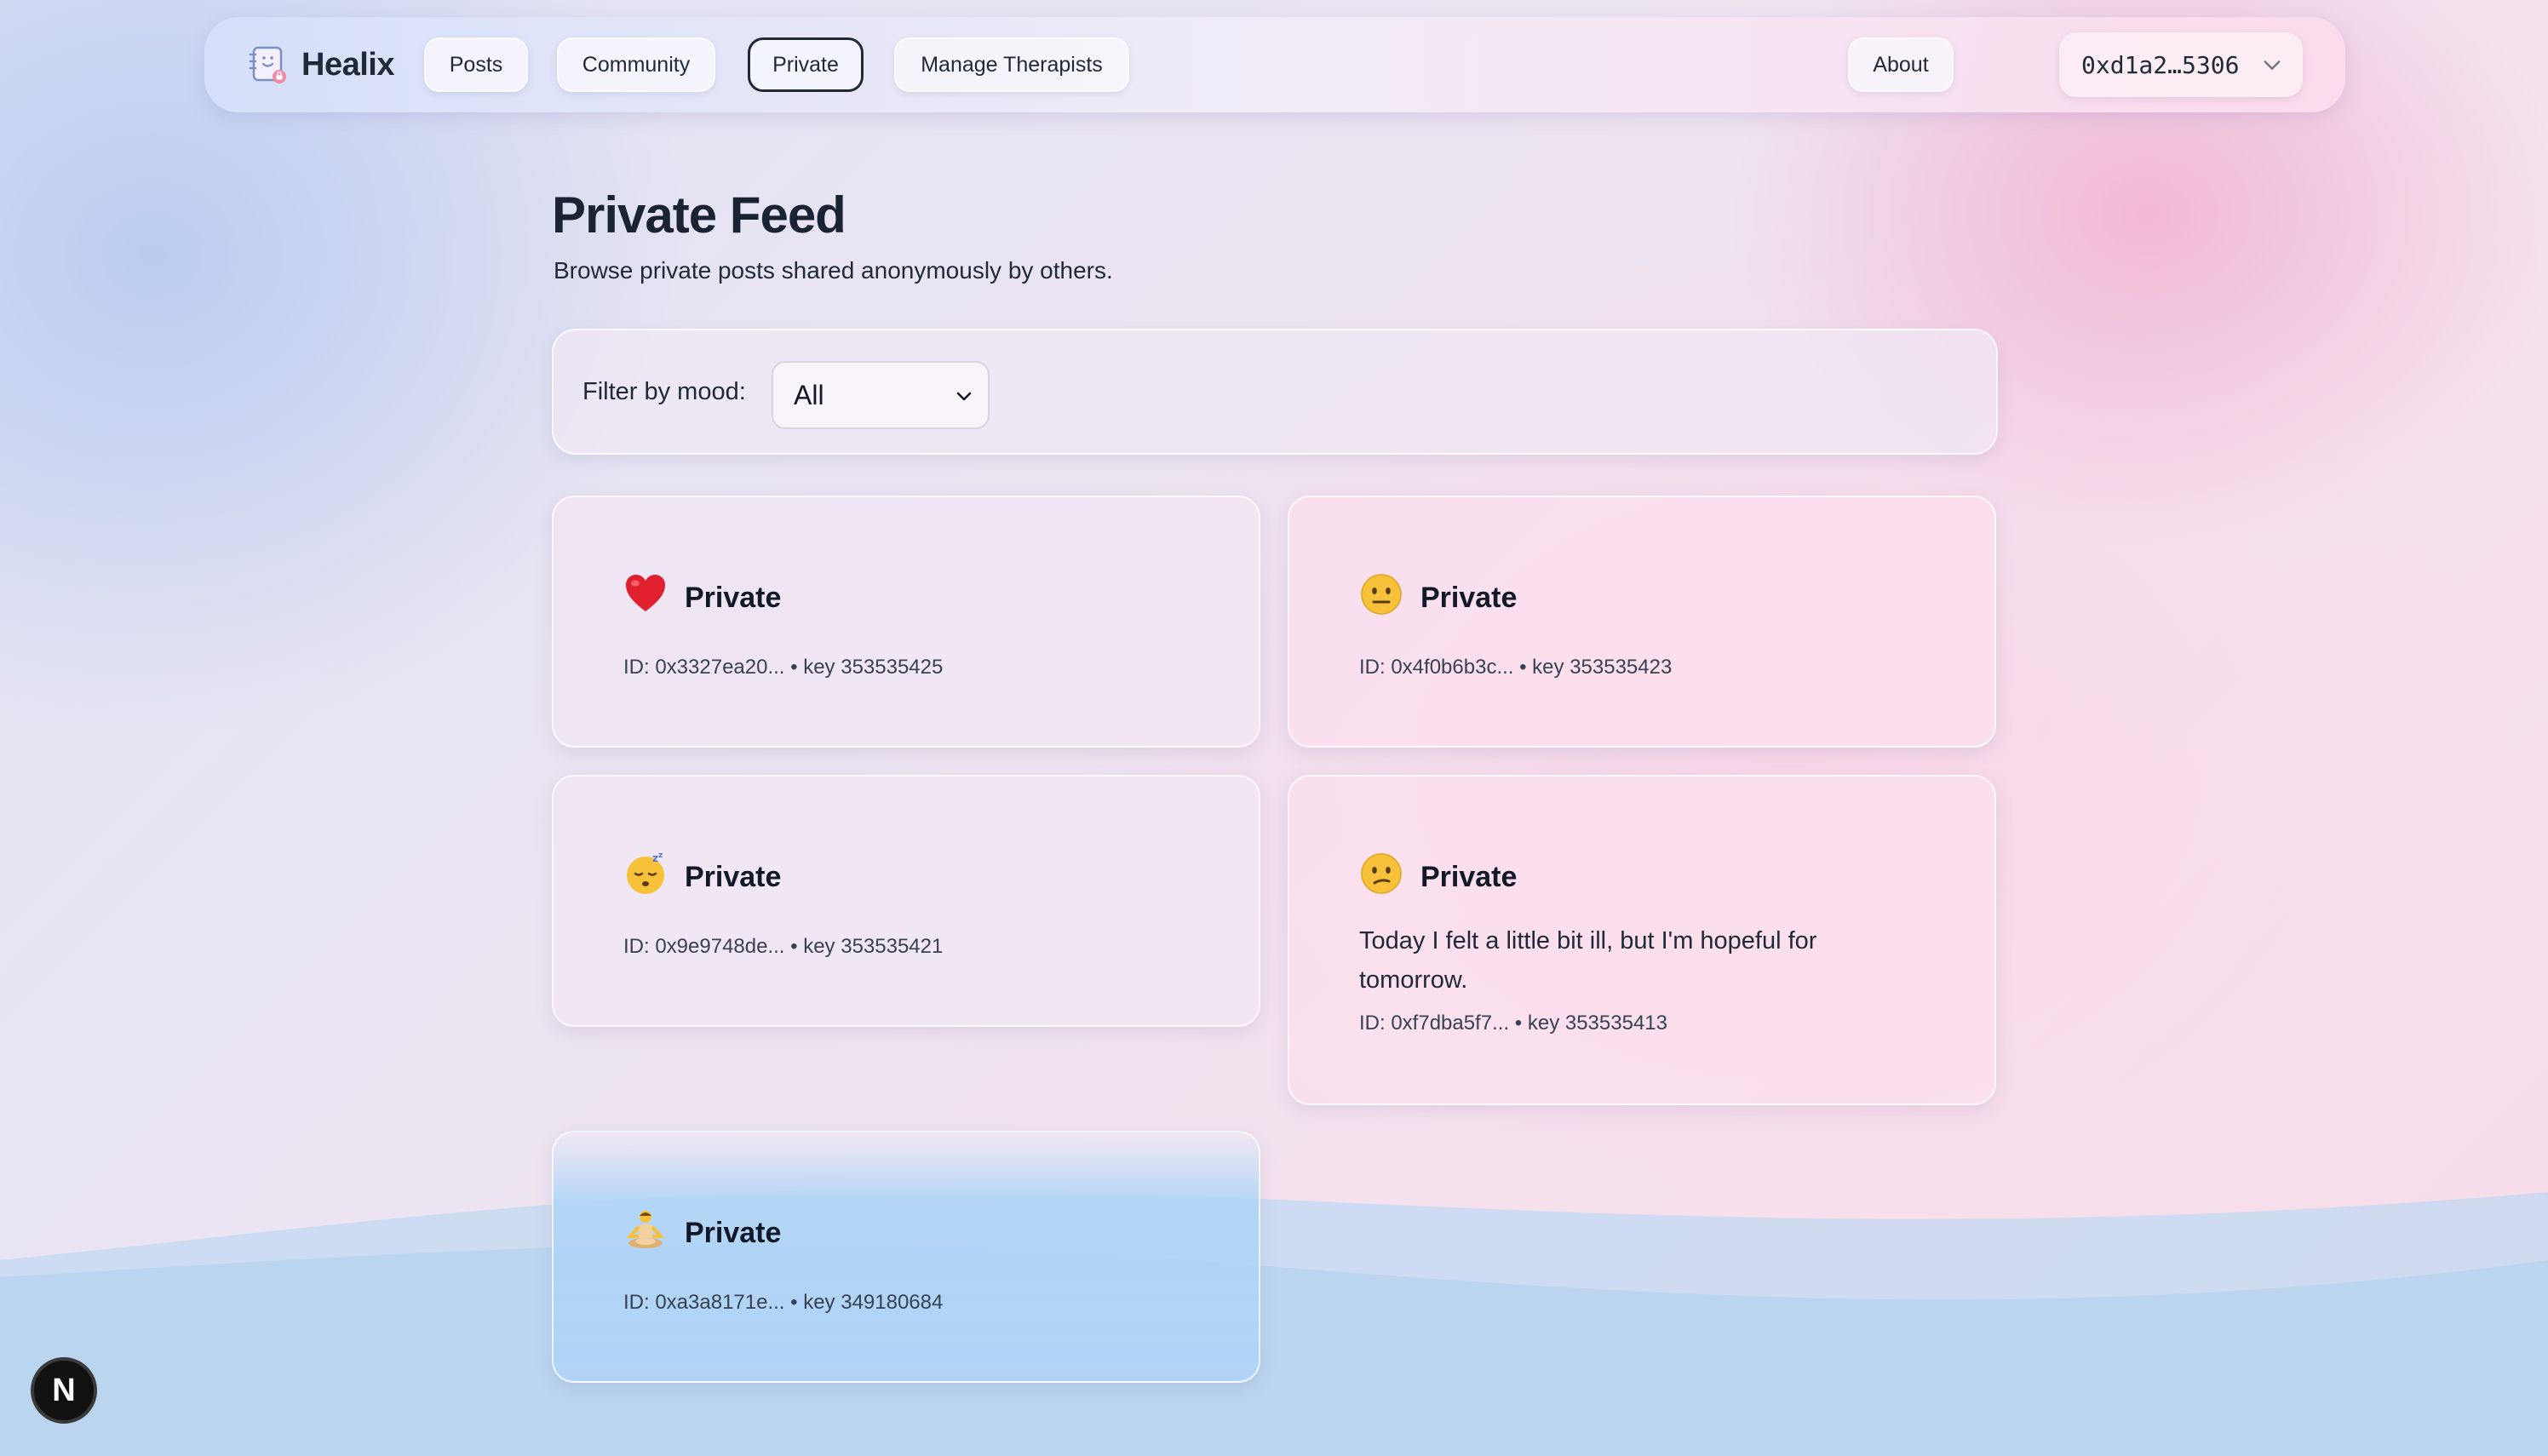 This screenshot has height=1456, width=2548. What do you see at coordinates (476, 64) in the screenshot?
I see `nav-posts: Posts` at bounding box center [476, 64].